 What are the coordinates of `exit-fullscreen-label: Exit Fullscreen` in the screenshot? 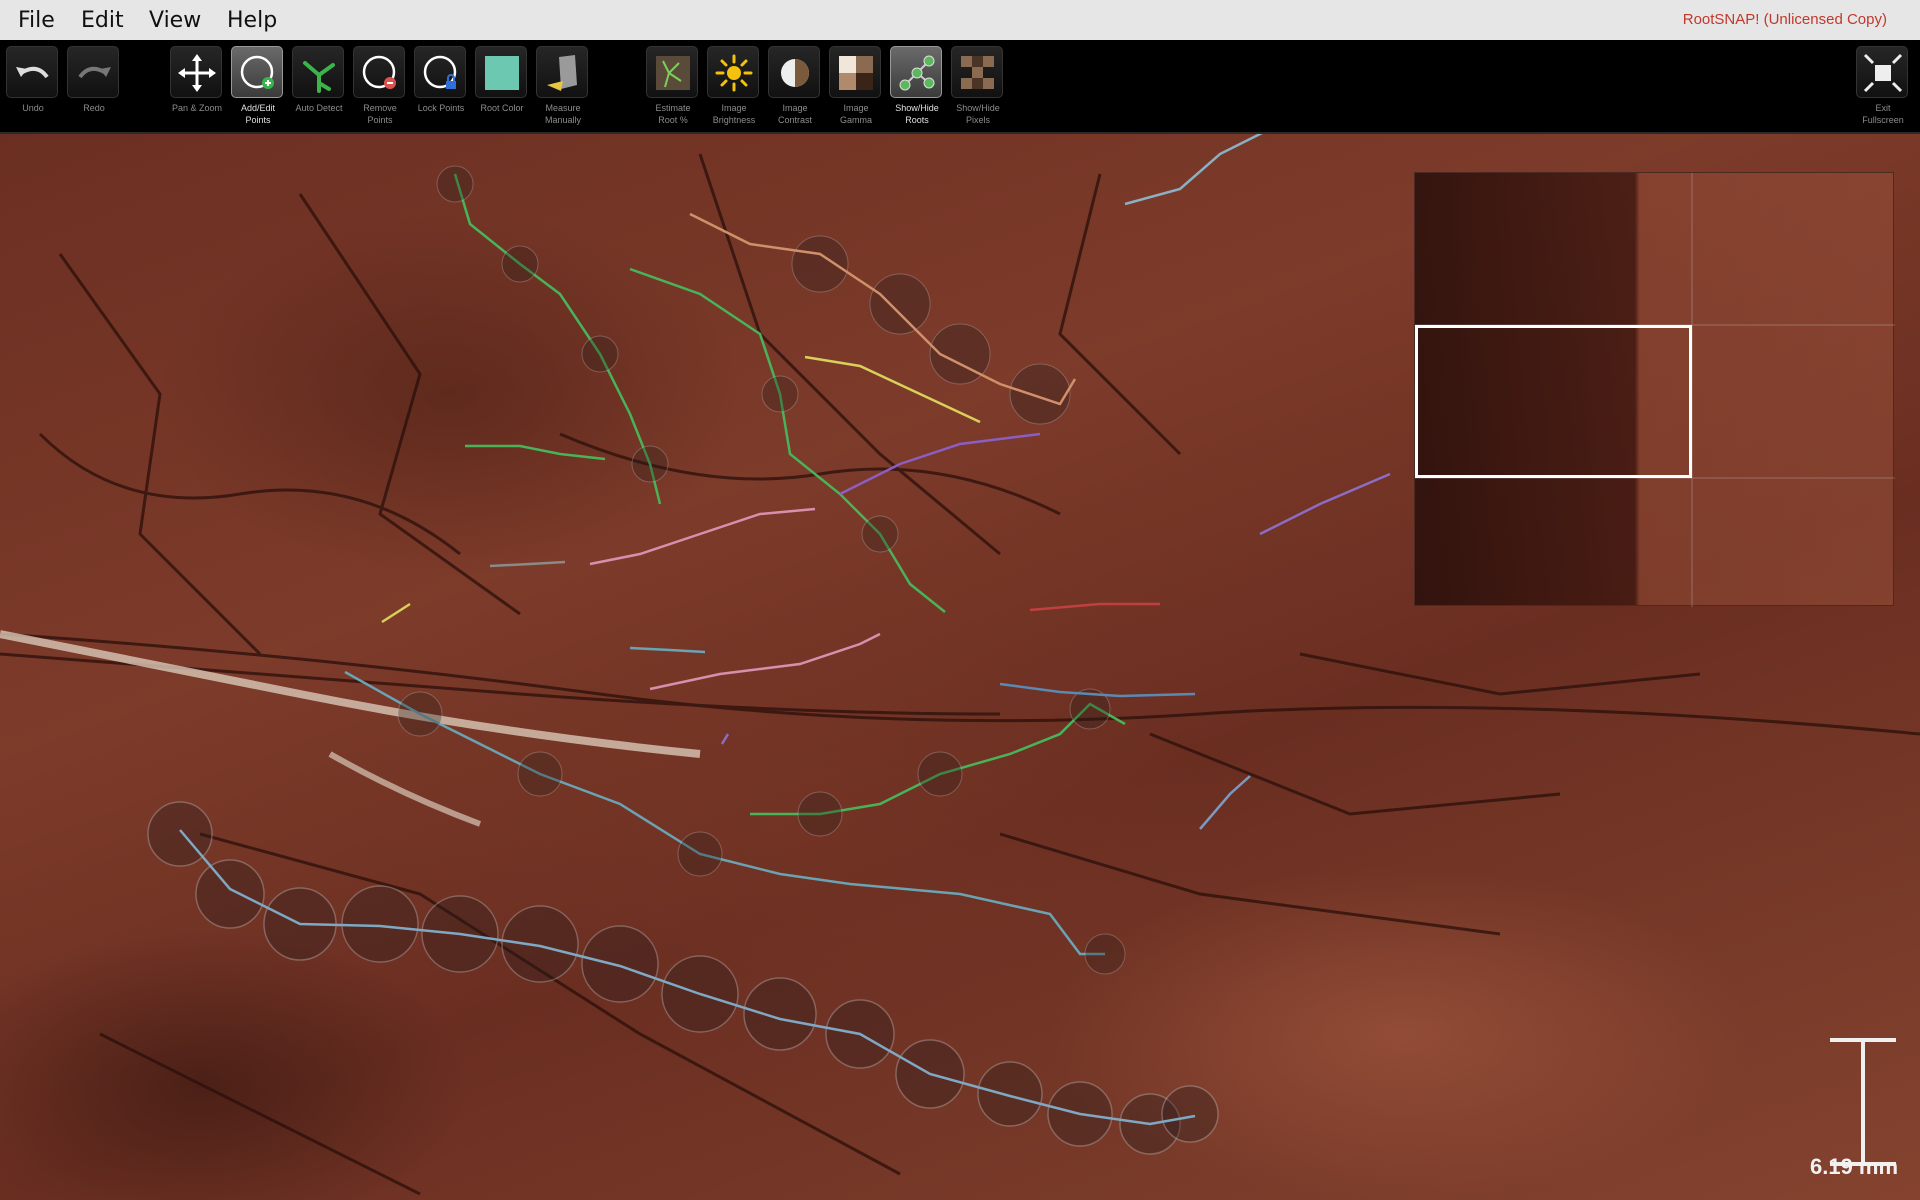 It's located at (1883, 114).